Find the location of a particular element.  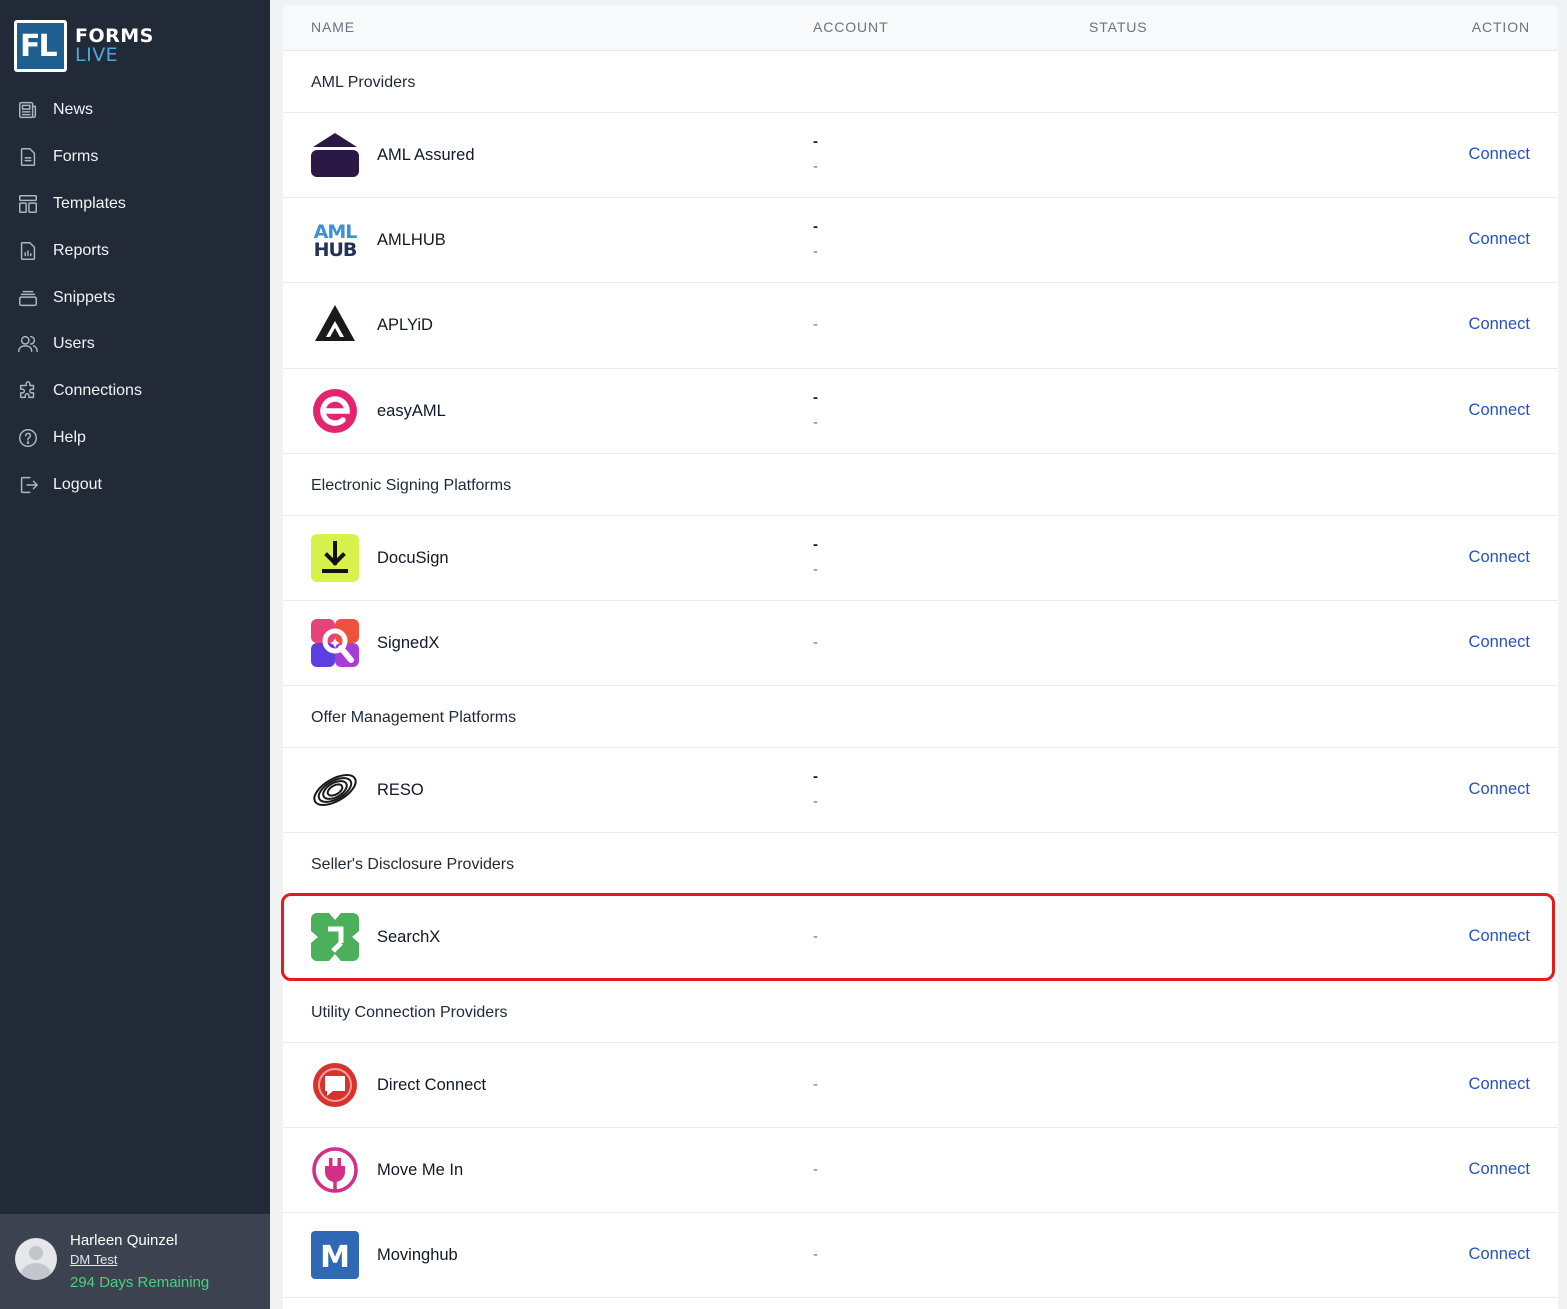

amlhub-logo: AML HUB is located at coordinates (336, 241).